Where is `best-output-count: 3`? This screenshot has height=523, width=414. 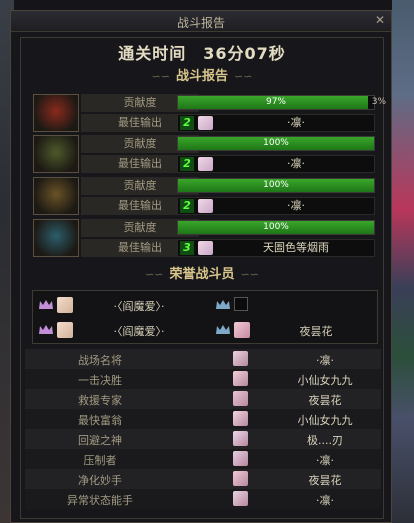 best-output-count: 3 is located at coordinates (187, 248).